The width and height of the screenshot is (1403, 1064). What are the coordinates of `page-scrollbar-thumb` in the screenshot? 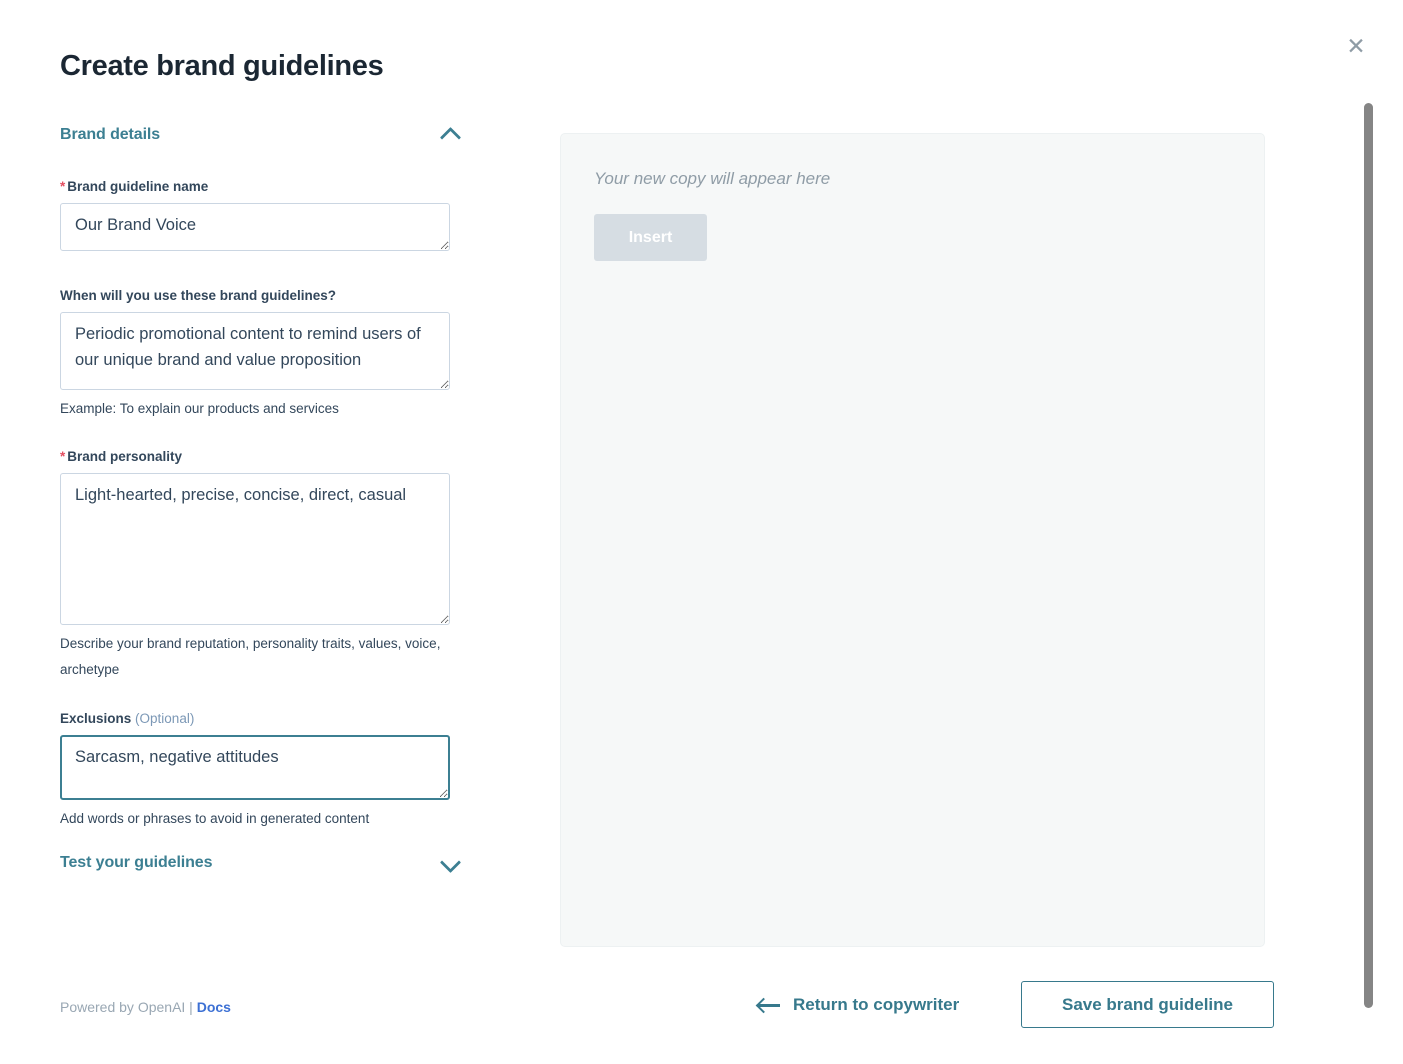 It's located at (1368, 555).